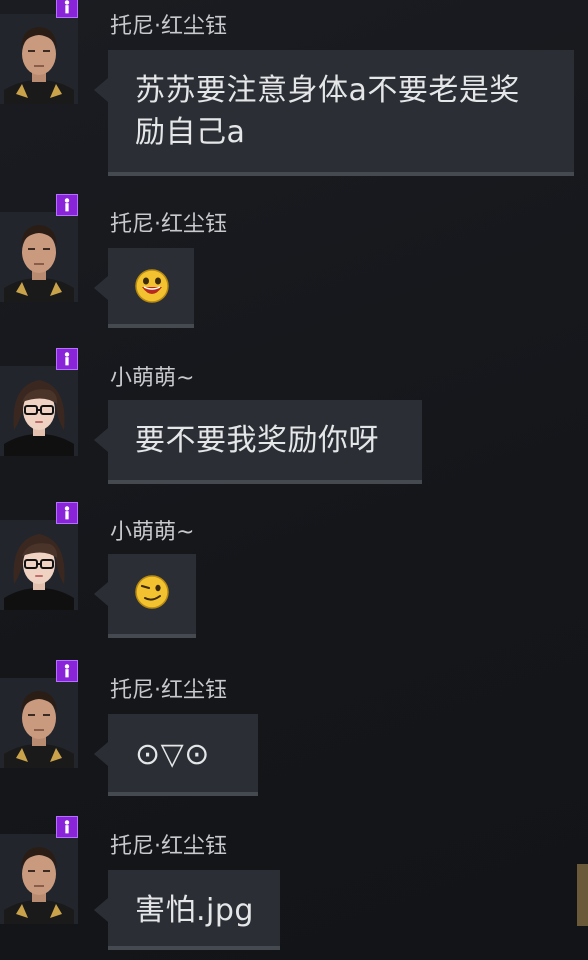 This screenshot has width=588, height=960. I want to click on wink-emoji-icon, so click(152, 598).